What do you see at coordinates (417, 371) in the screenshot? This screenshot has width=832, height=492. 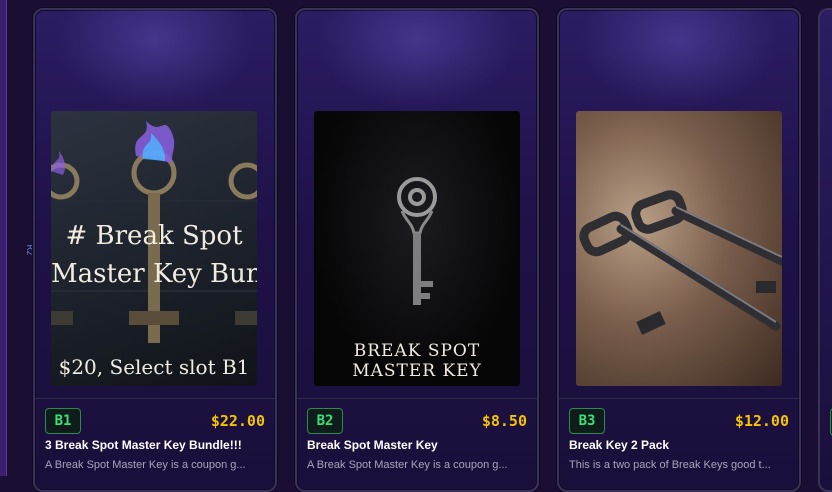 I see `image-caption-line: MASTER KEY` at bounding box center [417, 371].